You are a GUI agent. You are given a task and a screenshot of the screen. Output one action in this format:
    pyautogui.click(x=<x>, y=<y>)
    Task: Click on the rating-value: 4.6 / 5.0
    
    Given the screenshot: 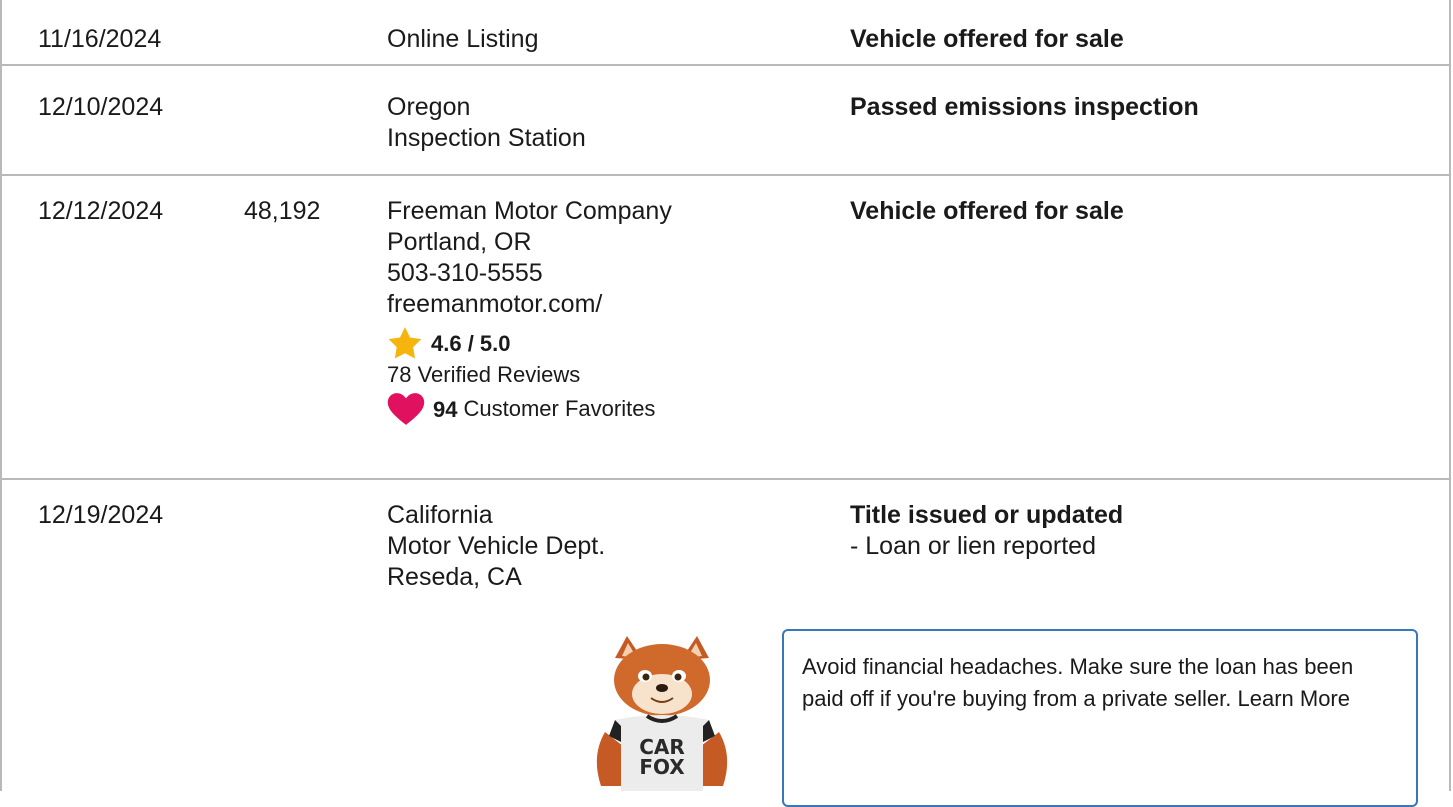 What is the action you would take?
    pyautogui.click(x=471, y=343)
    